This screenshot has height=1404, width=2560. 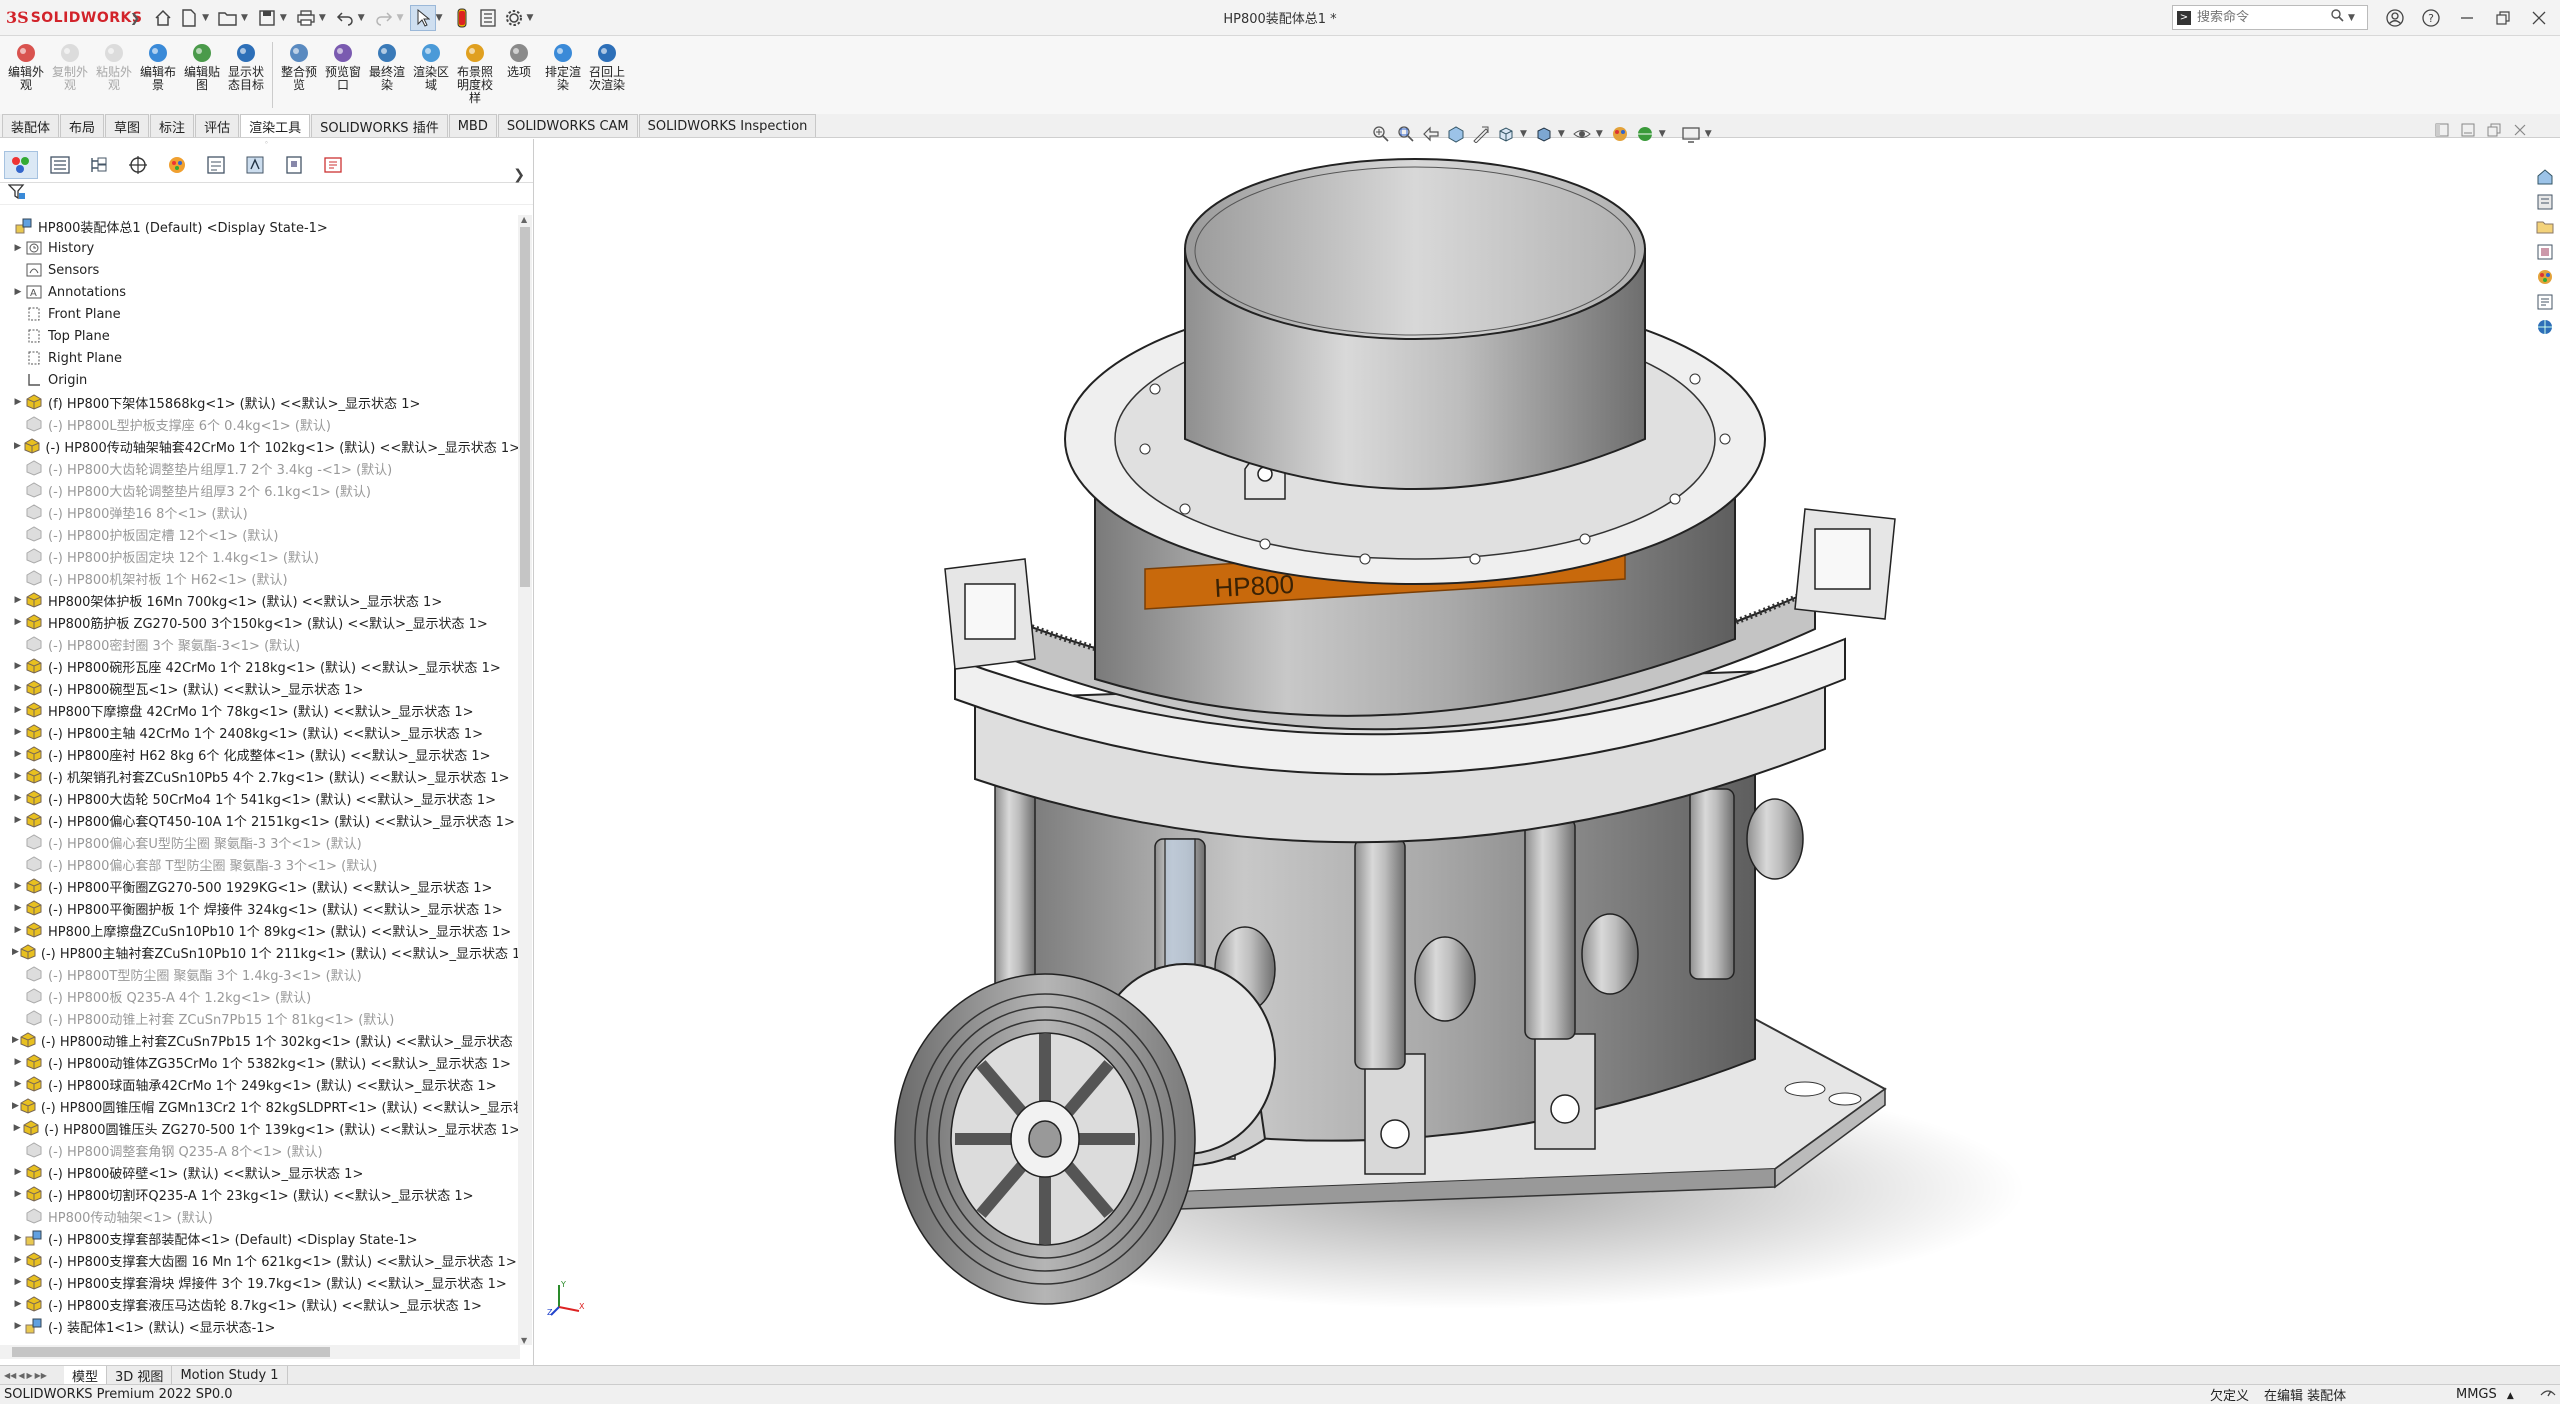 What do you see at coordinates (1662, 134) in the screenshot?
I see `apply-scene-dropdown-icon: ▼` at bounding box center [1662, 134].